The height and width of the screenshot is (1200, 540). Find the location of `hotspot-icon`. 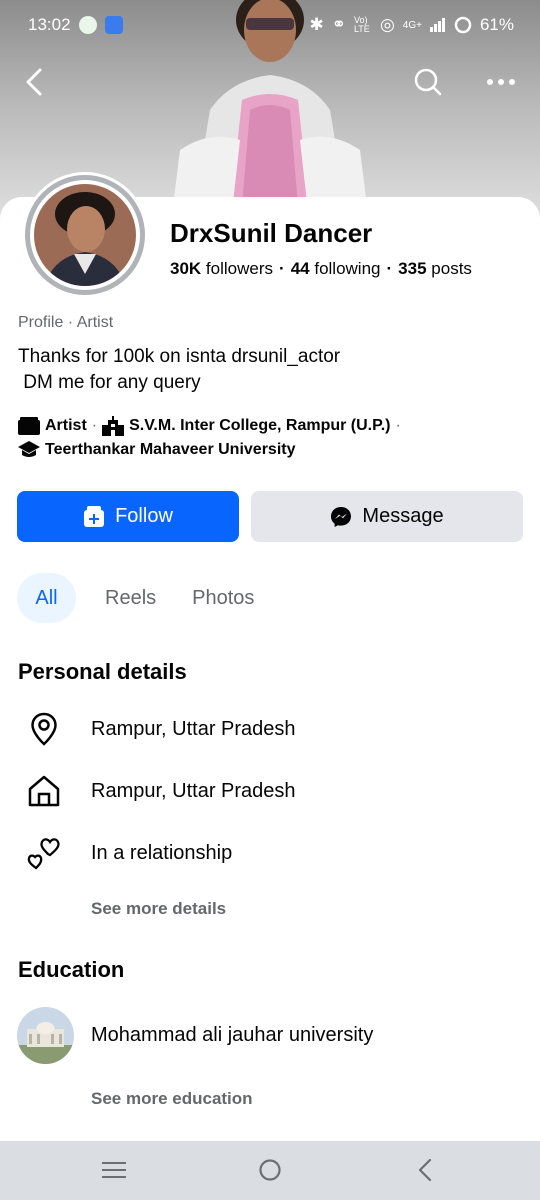

hotspot-icon is located at coordinates (113, 25).